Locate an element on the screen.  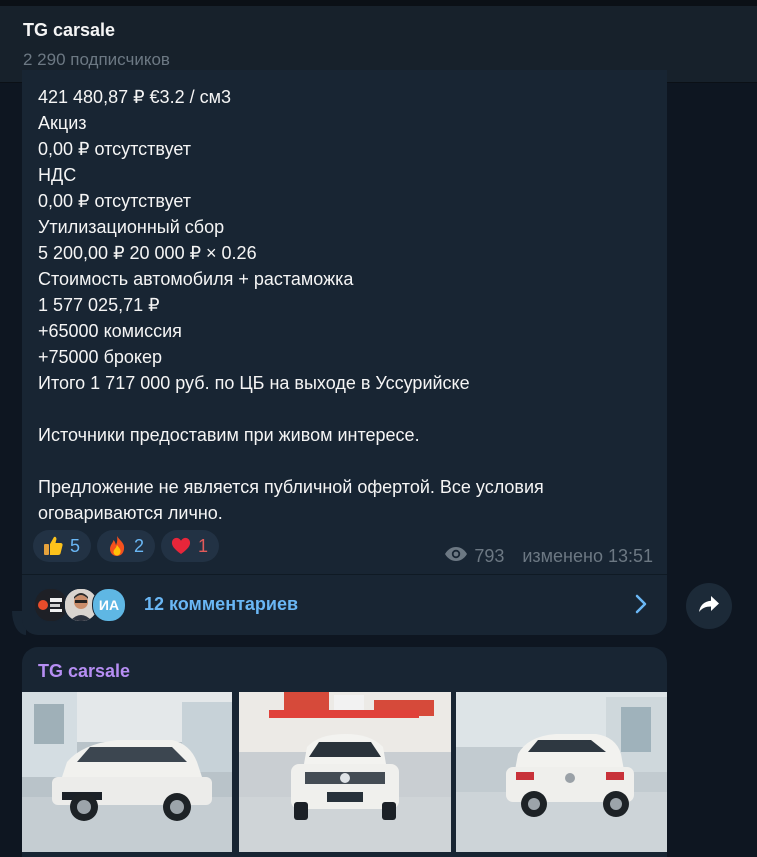
reaction-thumbs-up: 5 is located at coordinates (62, 546).